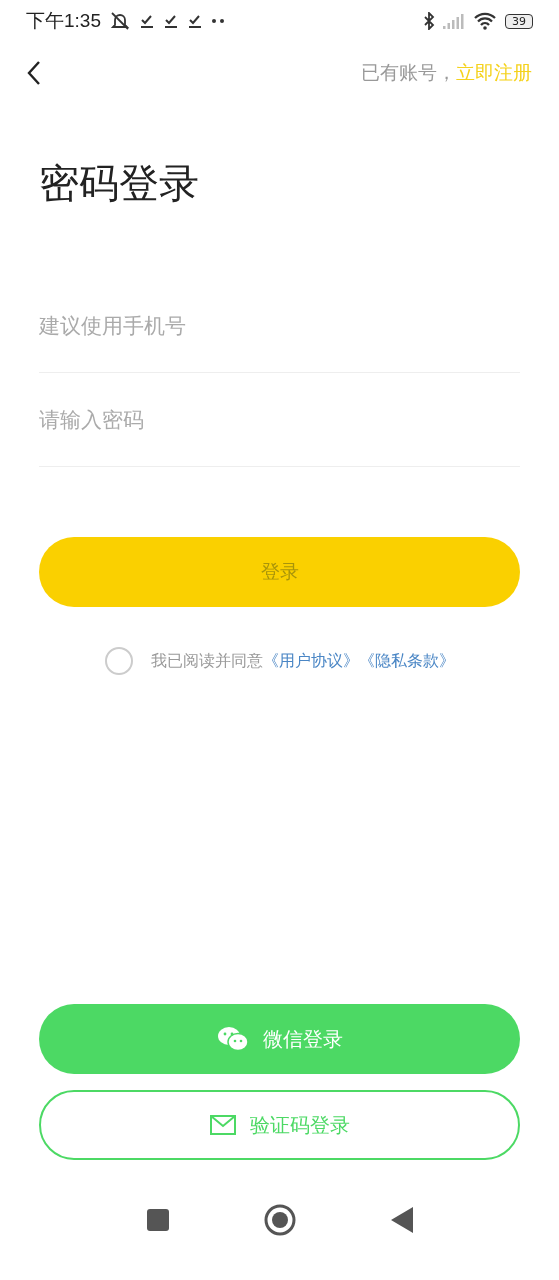  Describe the element at coordinates (519, 21) in the screenshot. I see `battery-level: 39` at that location.